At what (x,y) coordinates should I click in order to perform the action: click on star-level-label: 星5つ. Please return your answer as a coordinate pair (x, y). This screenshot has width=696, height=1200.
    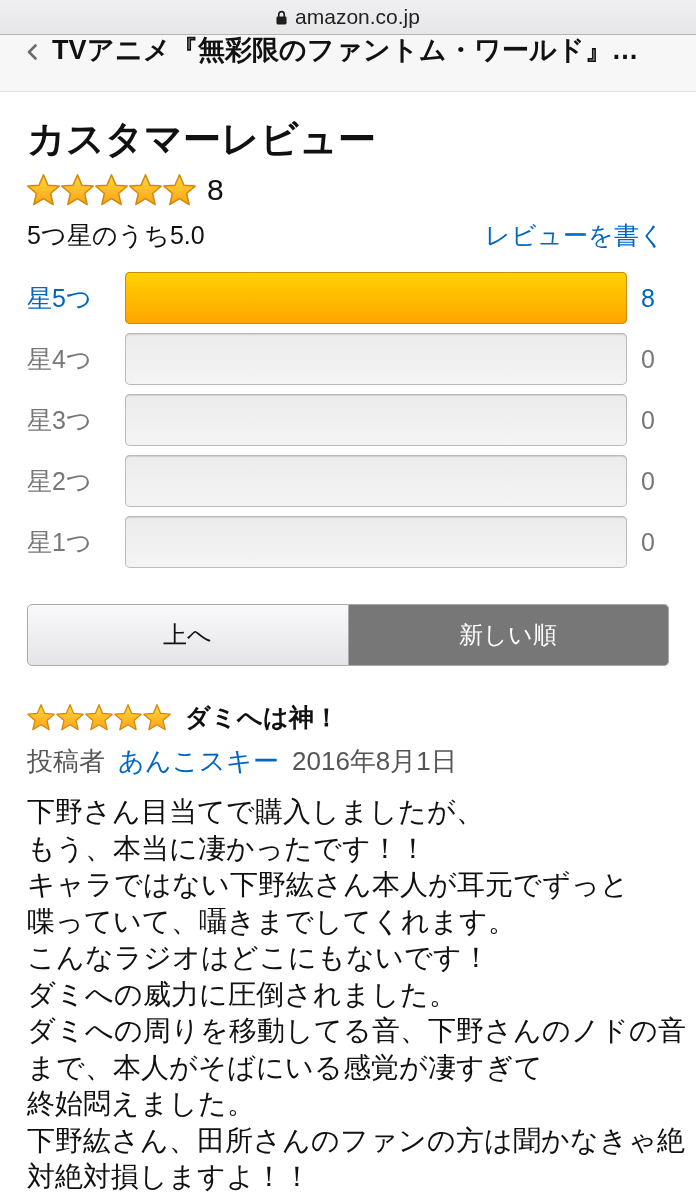
    Looking at the image, I should click on (76, 298).